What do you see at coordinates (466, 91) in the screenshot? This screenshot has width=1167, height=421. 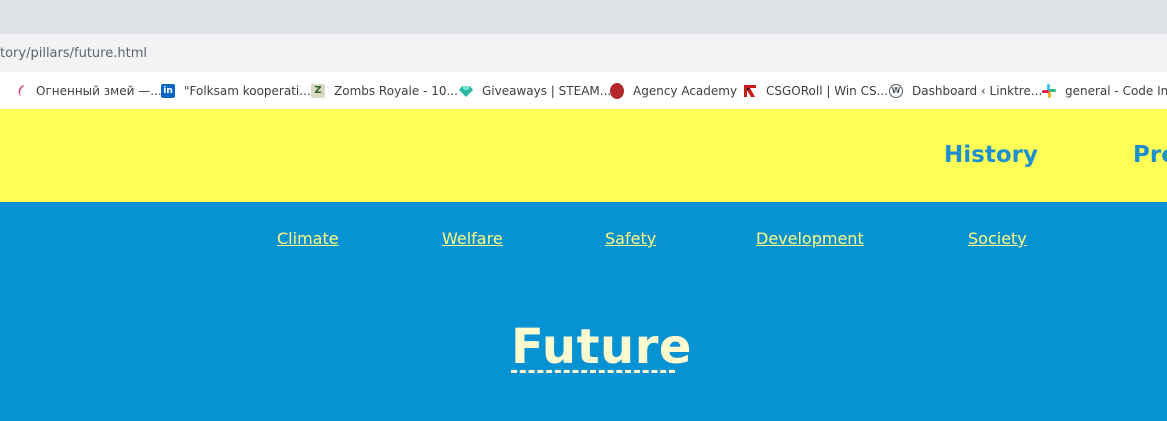 I see `gem-icon` at bounding box center [466, 91].